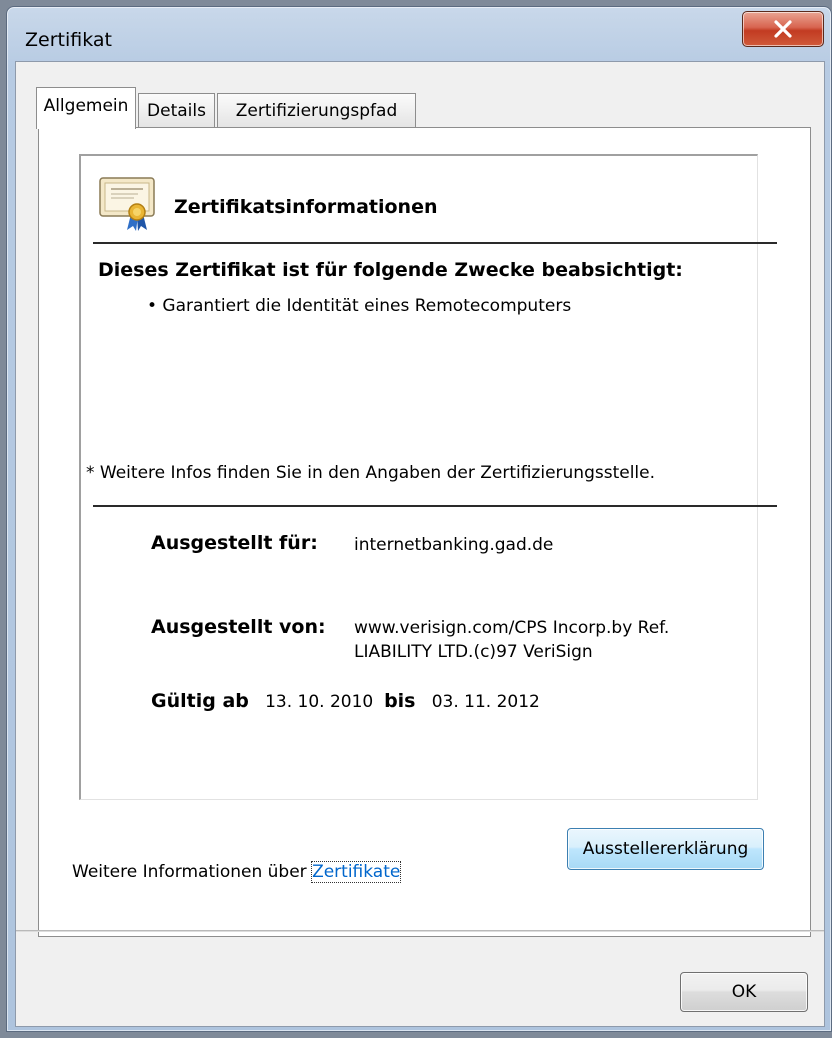 Image resolution: width=832 pixels, height=1038 pixels. What do you see at coordinates (485, 702) in the screenshot?
I see `valid-to-date: 03. 11. 2012` at bounding box center [485, 702].